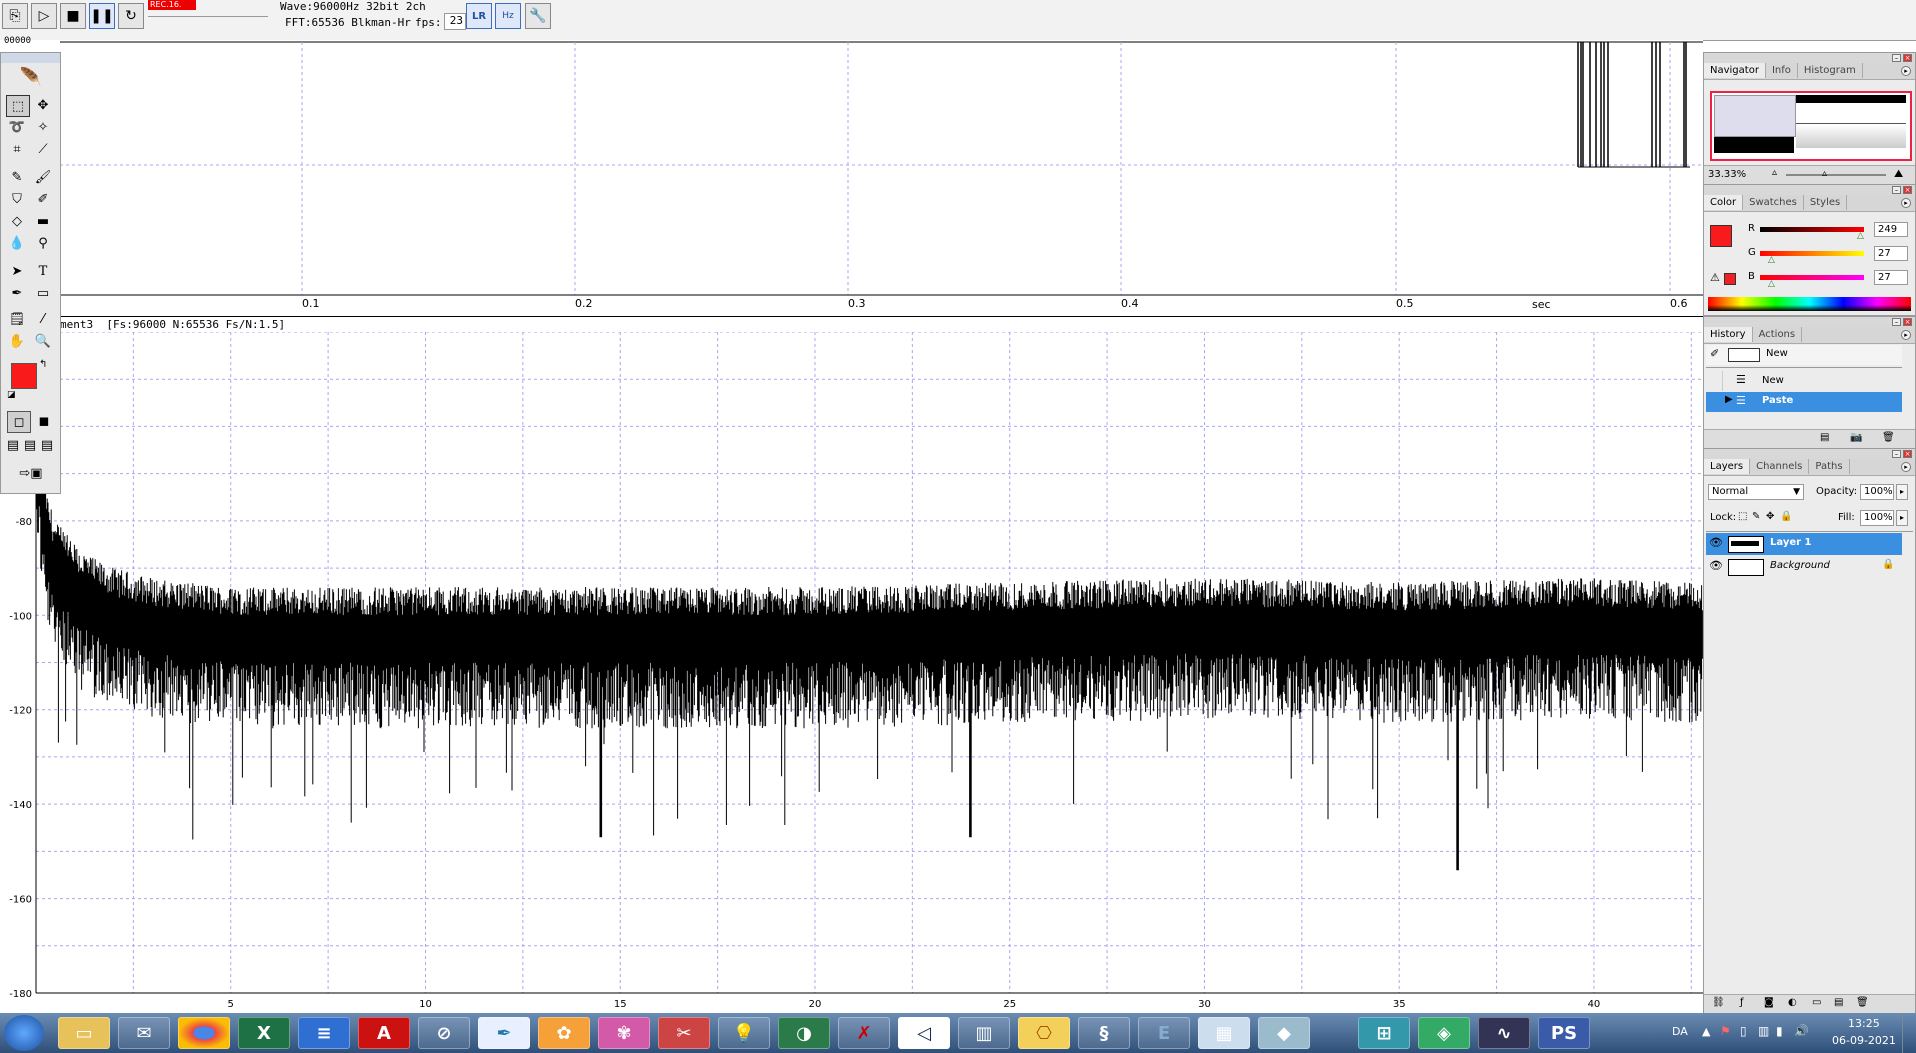 This screenshot has width=1916, height=1053. What do you see at coordinates (1384, 1033) in the screenshot?
I see `network-app-icon: ⊞` at bounding box center [1384, 1033].